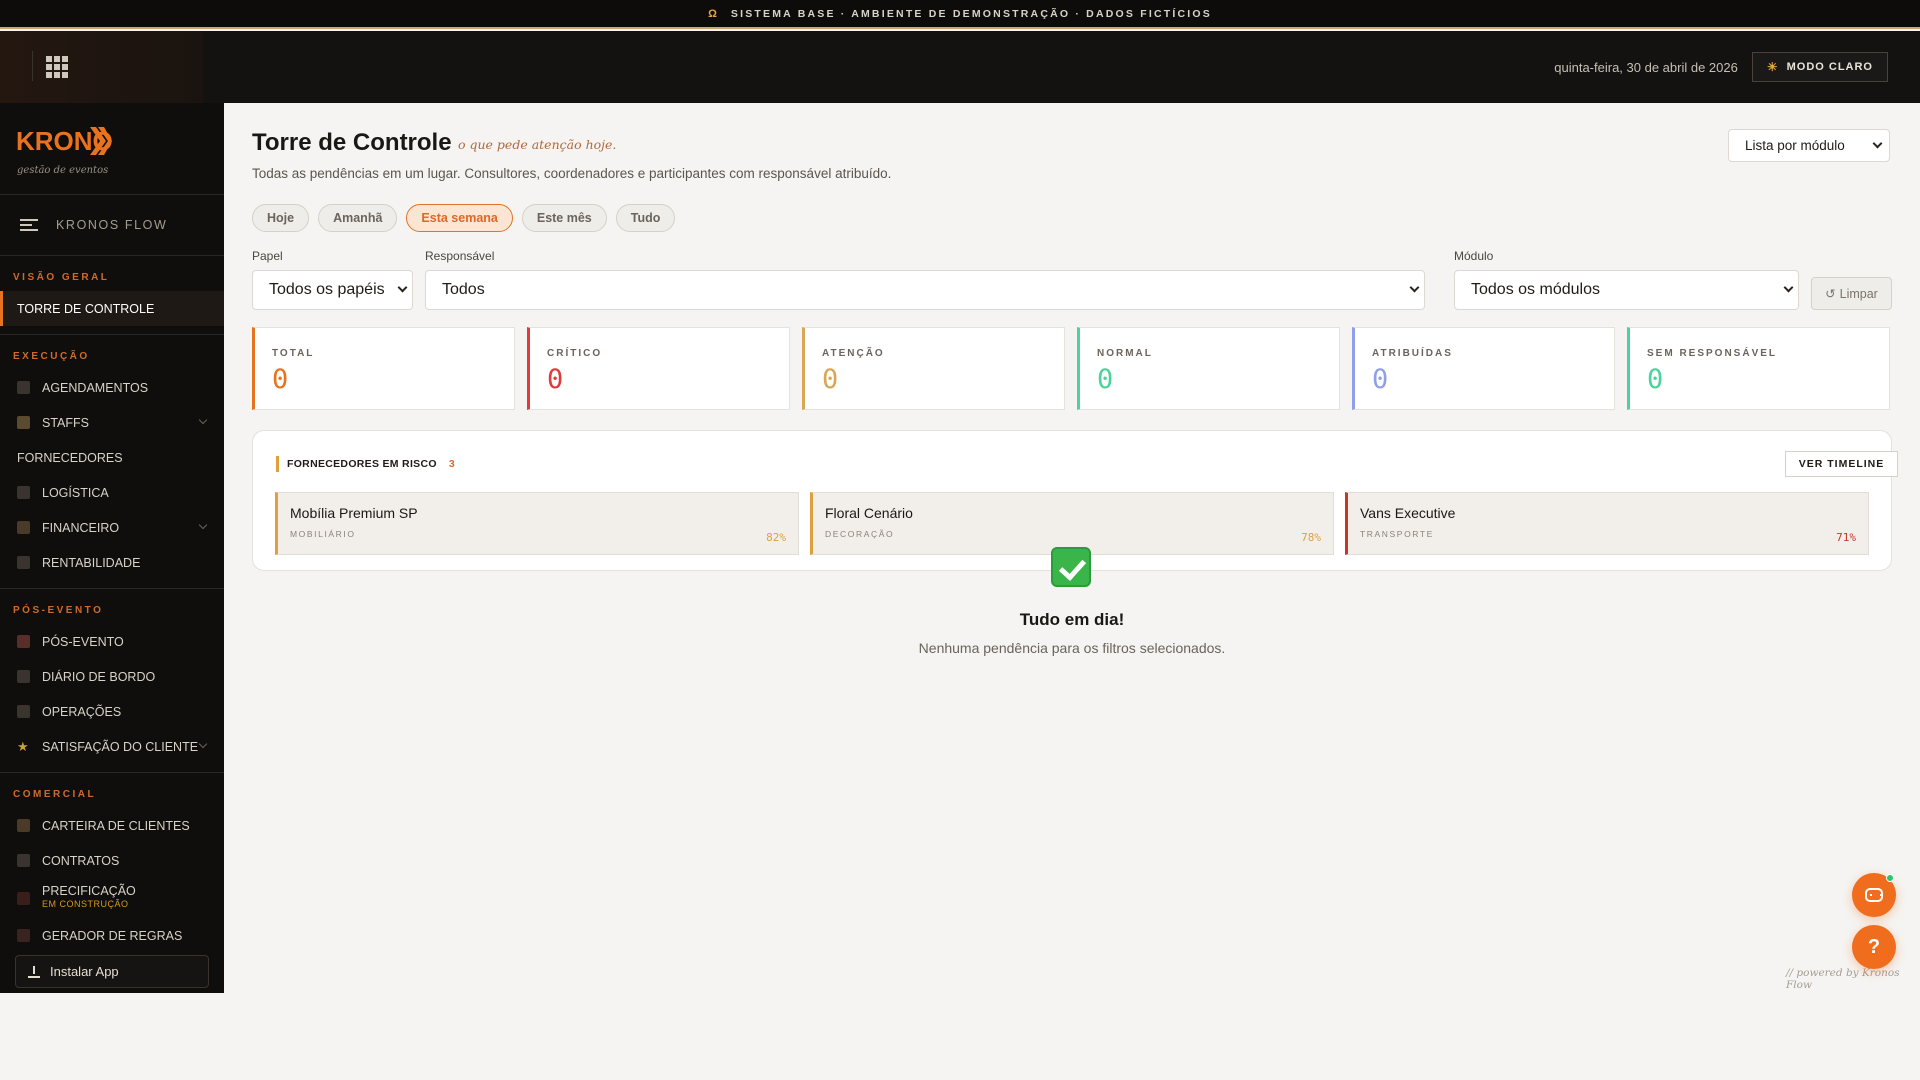  Describe the element at coordinates (23, 387) in the screenshot. I see `calendar-icon` at that location.